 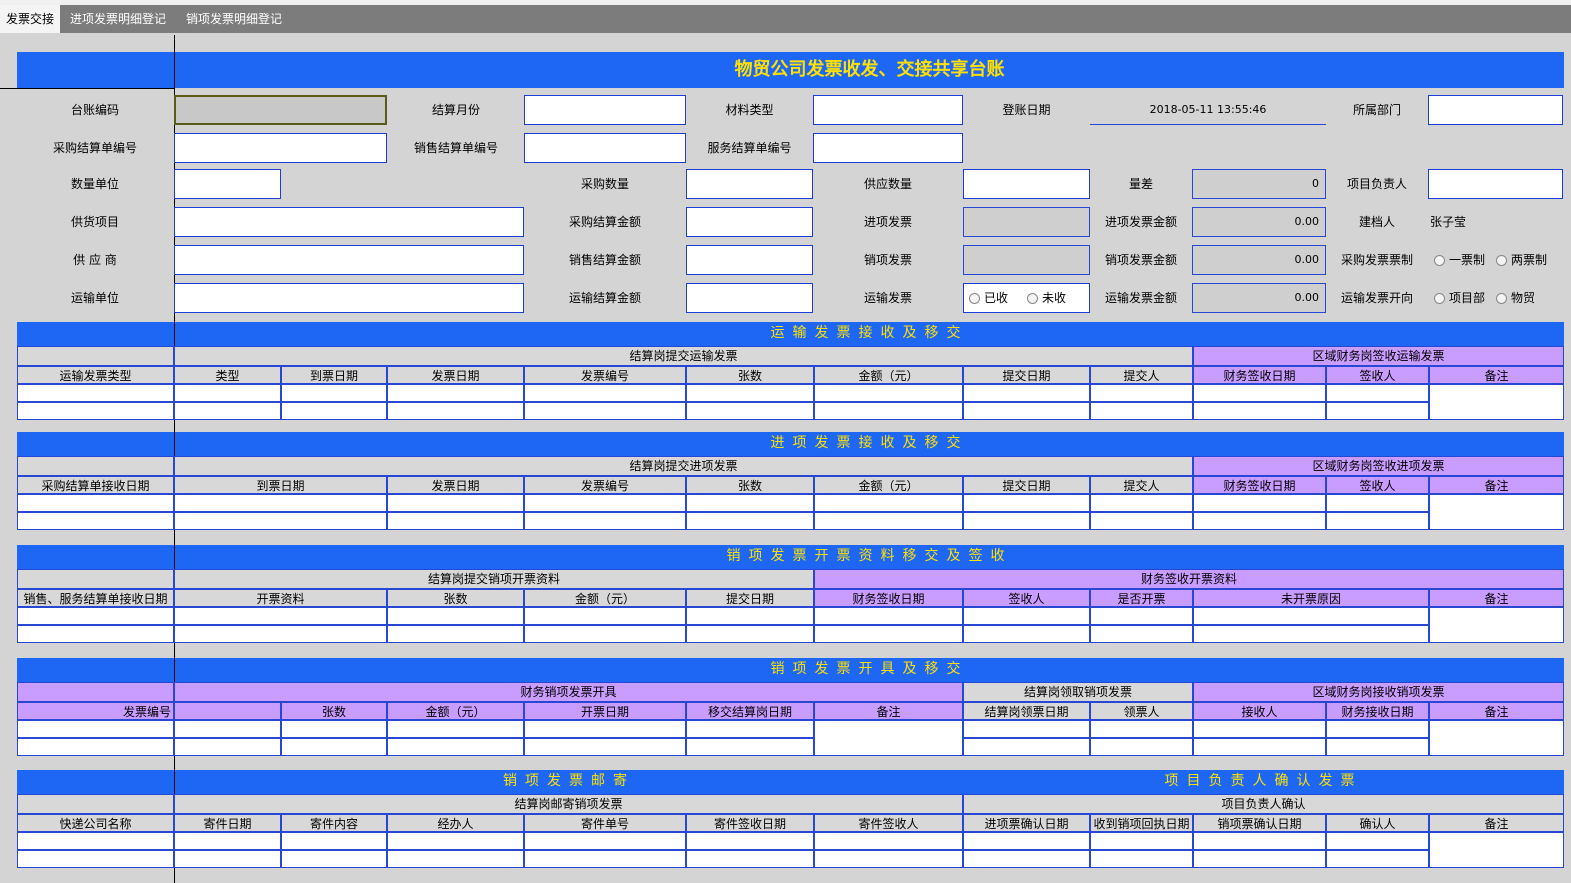 What do you see at coordinates (749, 222) in the screenshot?
I see `purchase-amount-input` at bounding box center [749, 222].